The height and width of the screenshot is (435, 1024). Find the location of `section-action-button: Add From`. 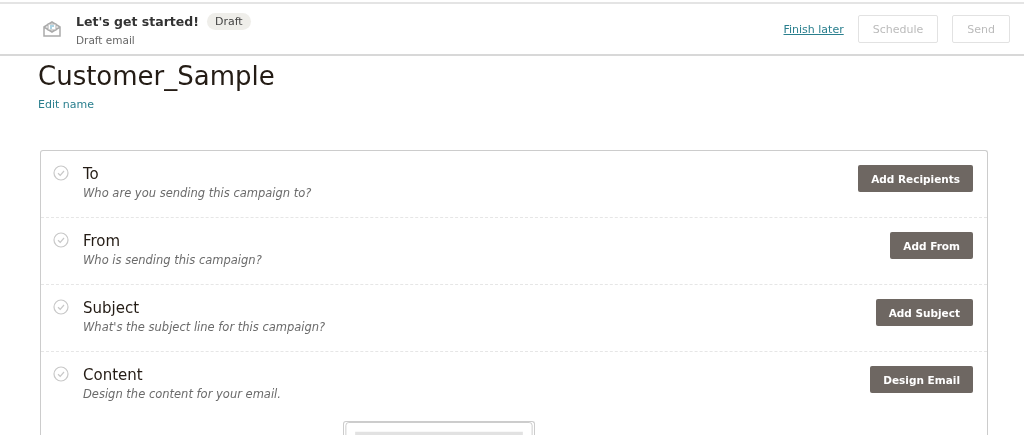

section-action-button: Add From is located at coordinates (931, 245).